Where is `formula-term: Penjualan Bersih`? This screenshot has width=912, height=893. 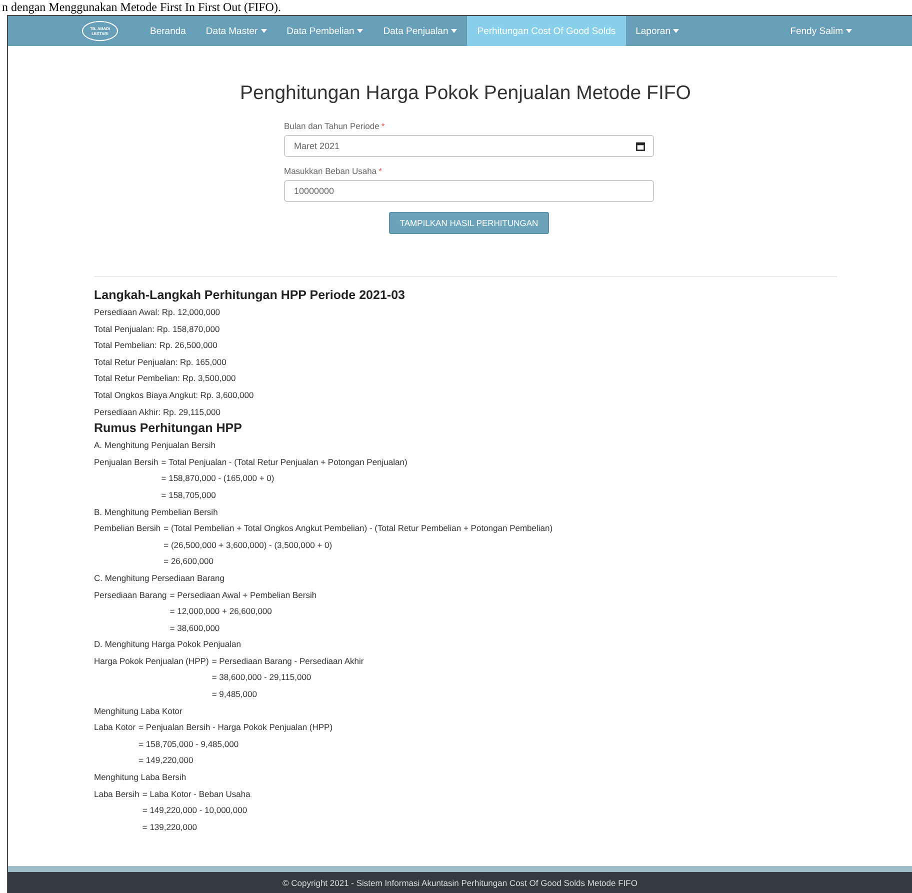
formula-term: Penjualan Bersih is located at coordinates (126, 462).